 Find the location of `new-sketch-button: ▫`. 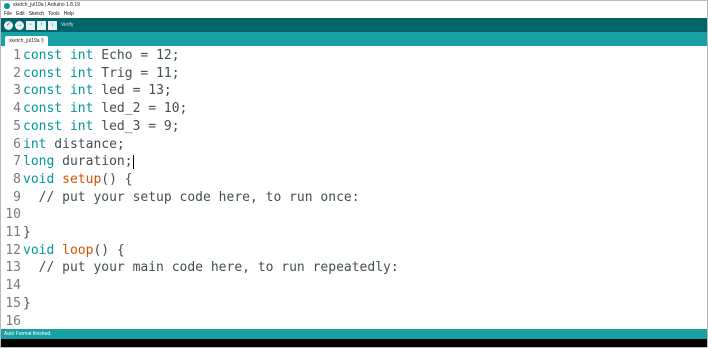

new-sketch-button: ▫ is located at coordinates (30, 25).